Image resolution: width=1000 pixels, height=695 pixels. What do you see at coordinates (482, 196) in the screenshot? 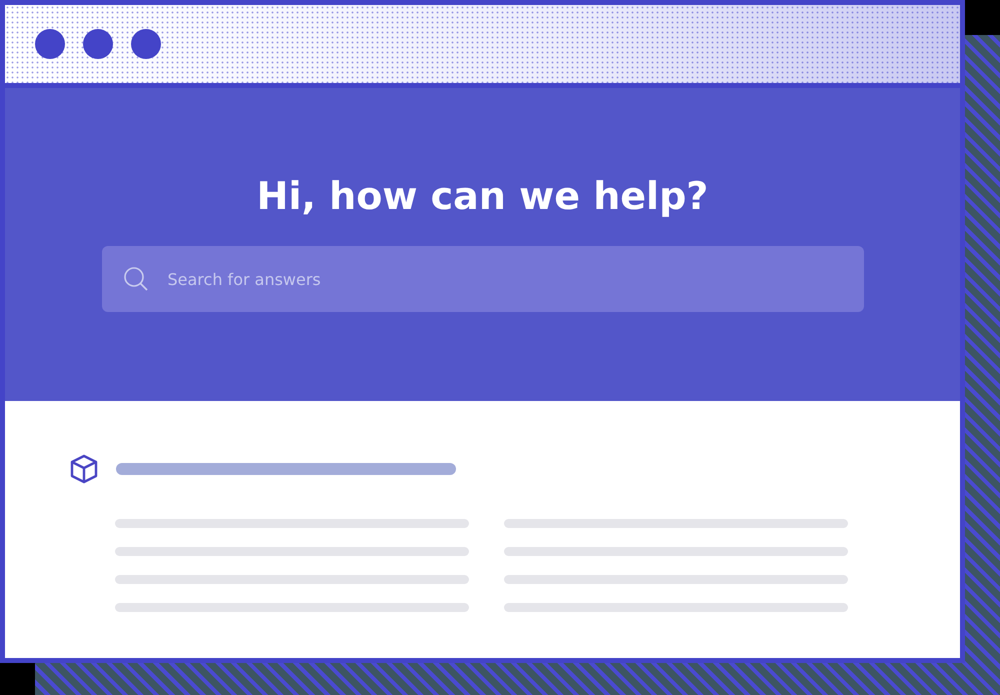
I see `hero-title: Hi, how can we help?` at bounding box center [482, 196].